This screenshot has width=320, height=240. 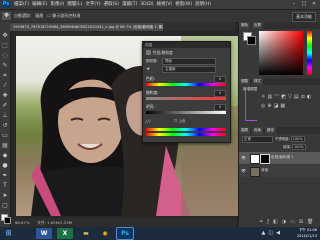 What do you see at coordinates (5, 86) in the screenshot?
I see `eyedropper-icon: ⁄` at bounding box center [5, 86].